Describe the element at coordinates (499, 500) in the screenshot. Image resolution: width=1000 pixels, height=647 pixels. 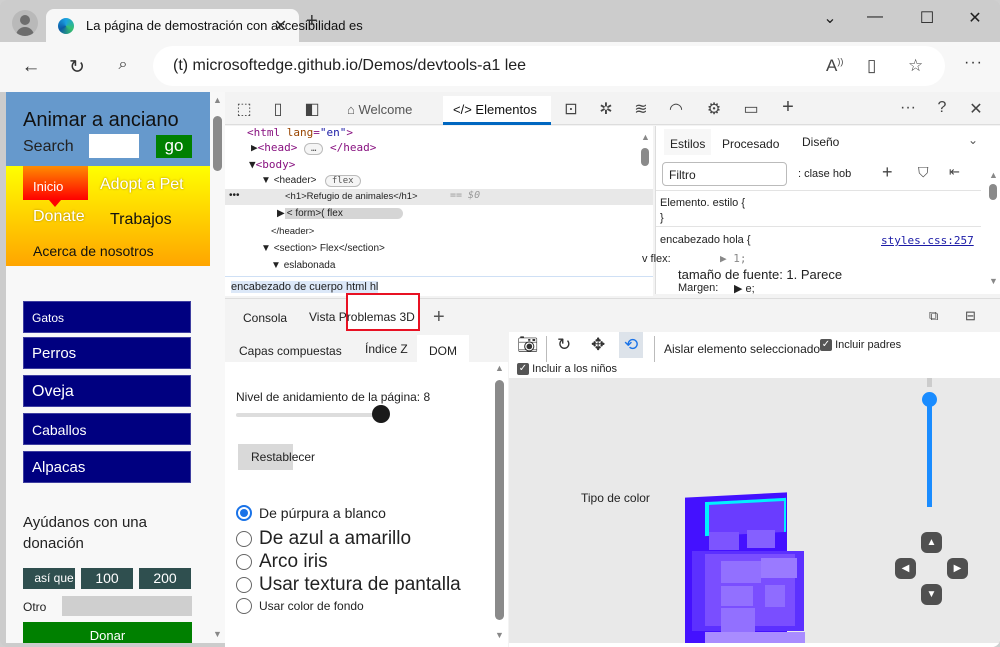
I see `settings-scroll-thumb` at that location.